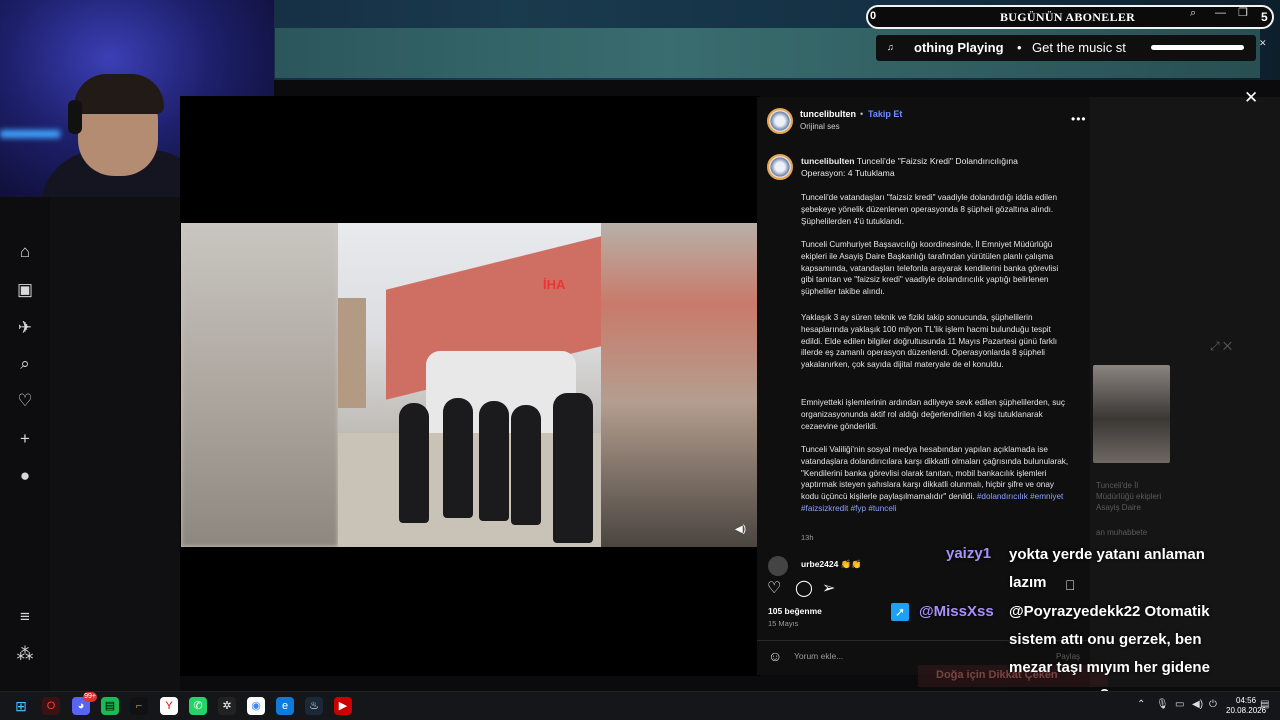 The width and height of the screenshot is (1280, 720). Describe the element at coordinates (969, 553) in the screenshot. I see `chat-username-1: yaizy1` at that location.